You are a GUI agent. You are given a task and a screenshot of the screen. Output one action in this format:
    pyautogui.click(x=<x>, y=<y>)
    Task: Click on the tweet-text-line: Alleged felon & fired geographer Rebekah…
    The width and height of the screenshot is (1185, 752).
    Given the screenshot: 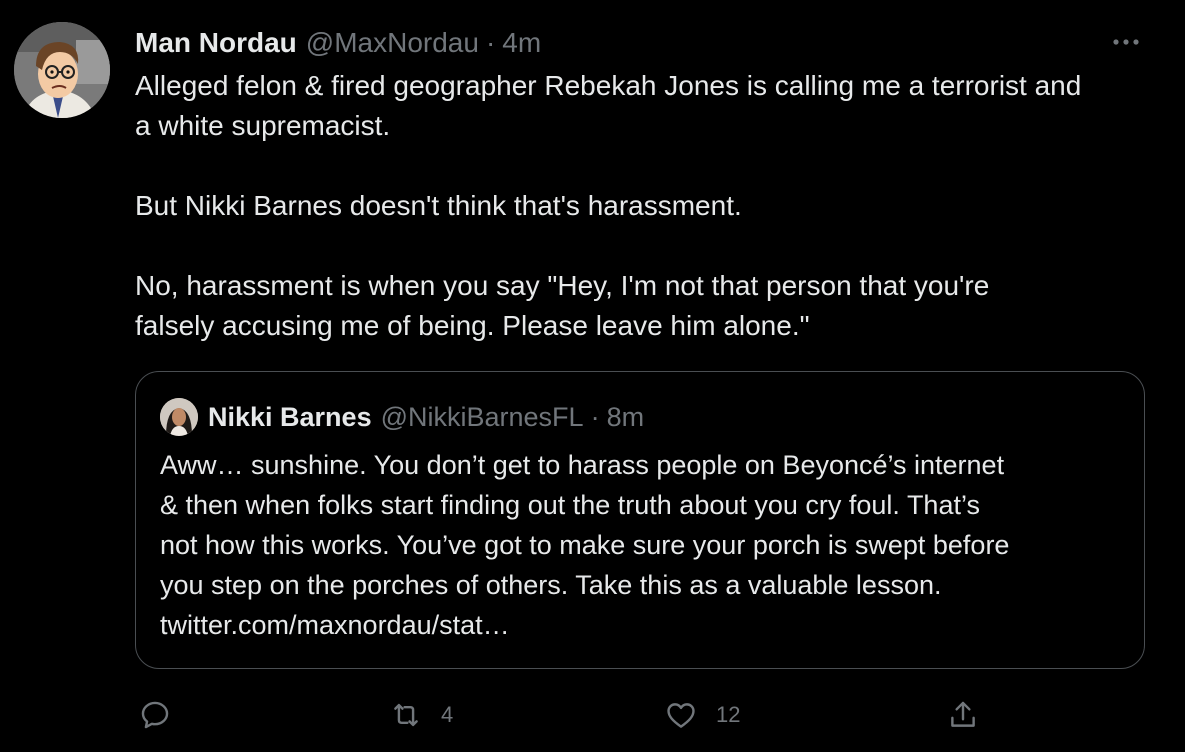 What is the action you would take?
    pyautogui.click(x=608, y=85)
    